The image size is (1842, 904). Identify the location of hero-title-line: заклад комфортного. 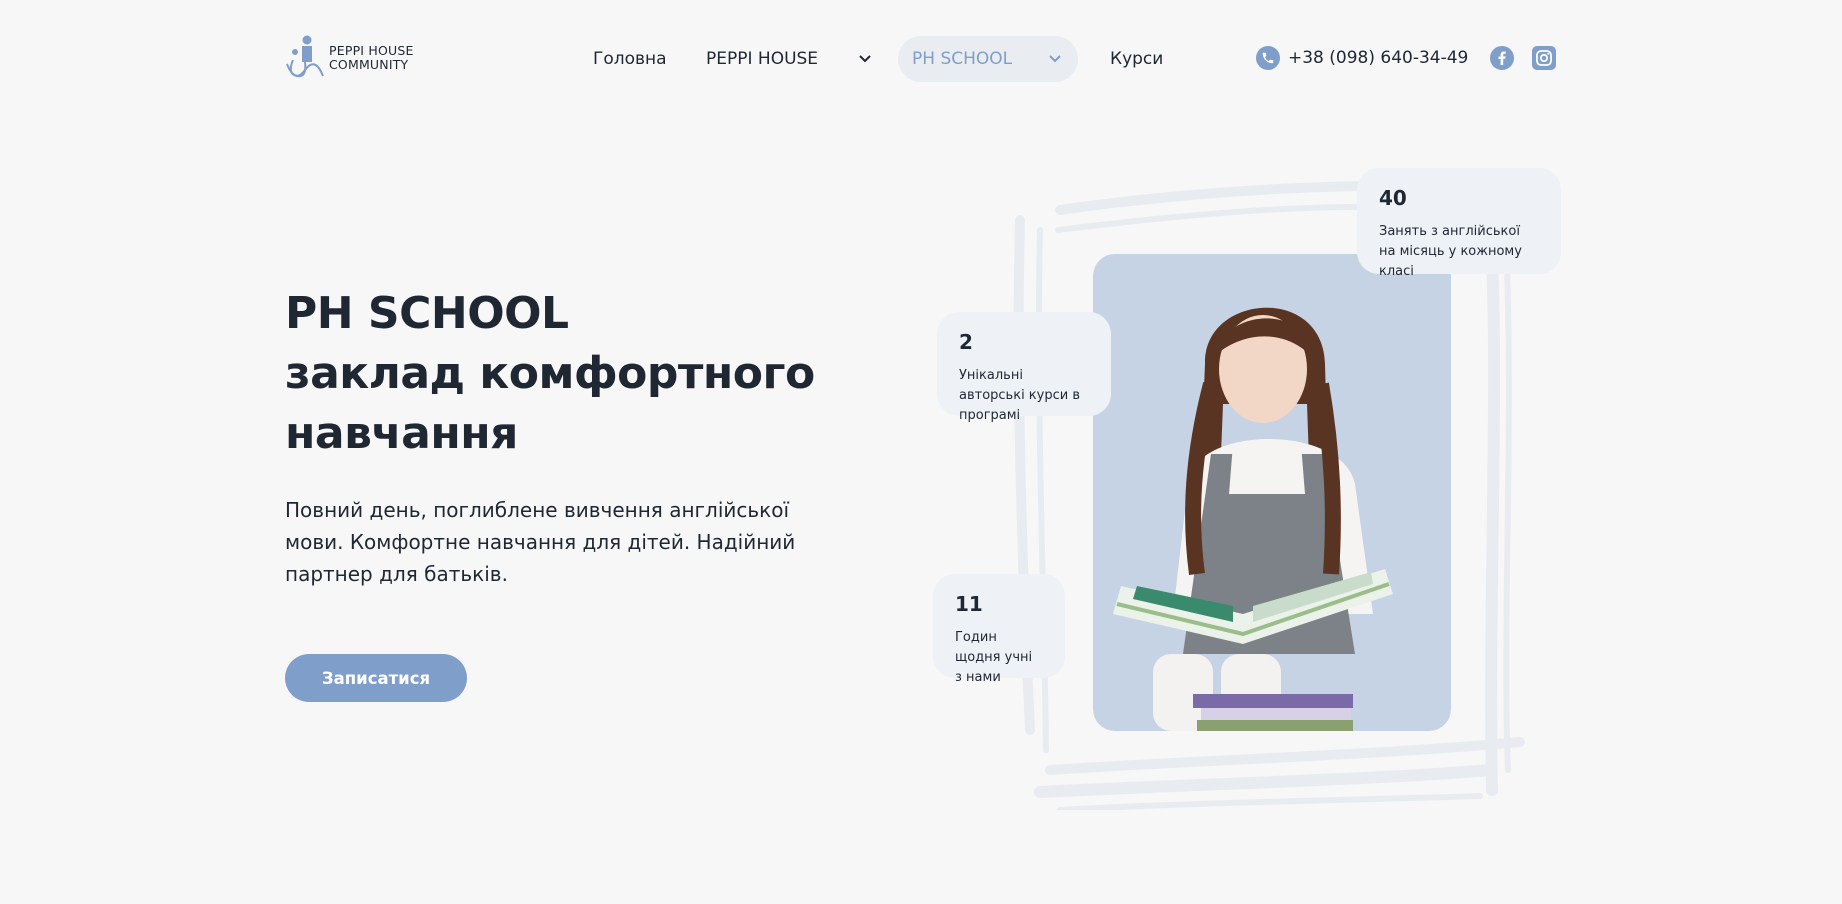
(550, 373).